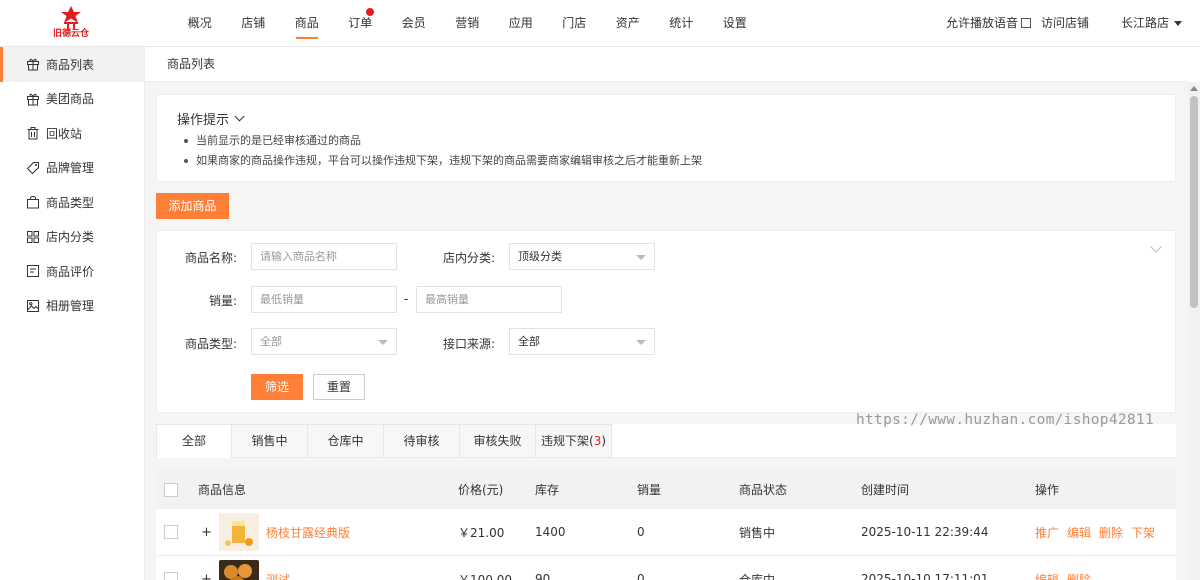 This screenshot has height=580, width=1200. I want to click on logo-mark-icon, so click(71, 17).